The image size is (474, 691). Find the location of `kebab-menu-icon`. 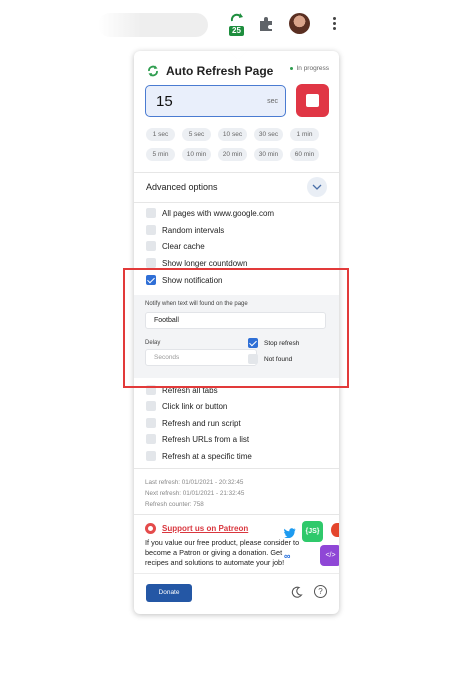

kebab-menu-icon is located at coordinates (334, 24).